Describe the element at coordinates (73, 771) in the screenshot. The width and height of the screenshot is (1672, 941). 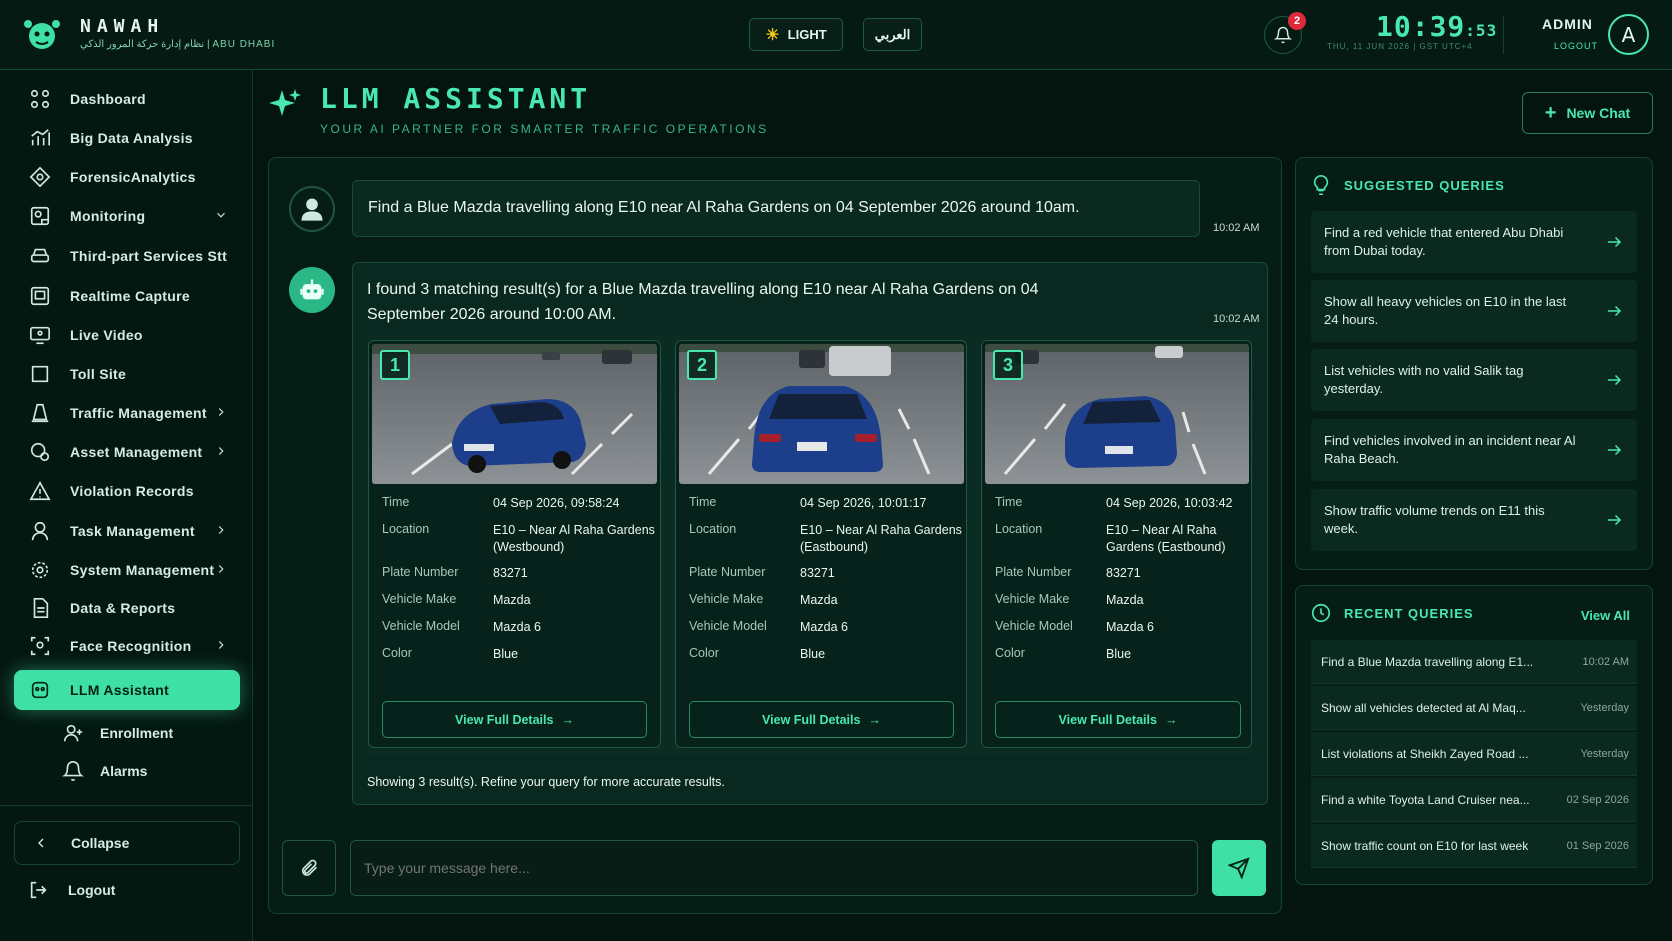
I see `alarm-bell-icon` at that location.